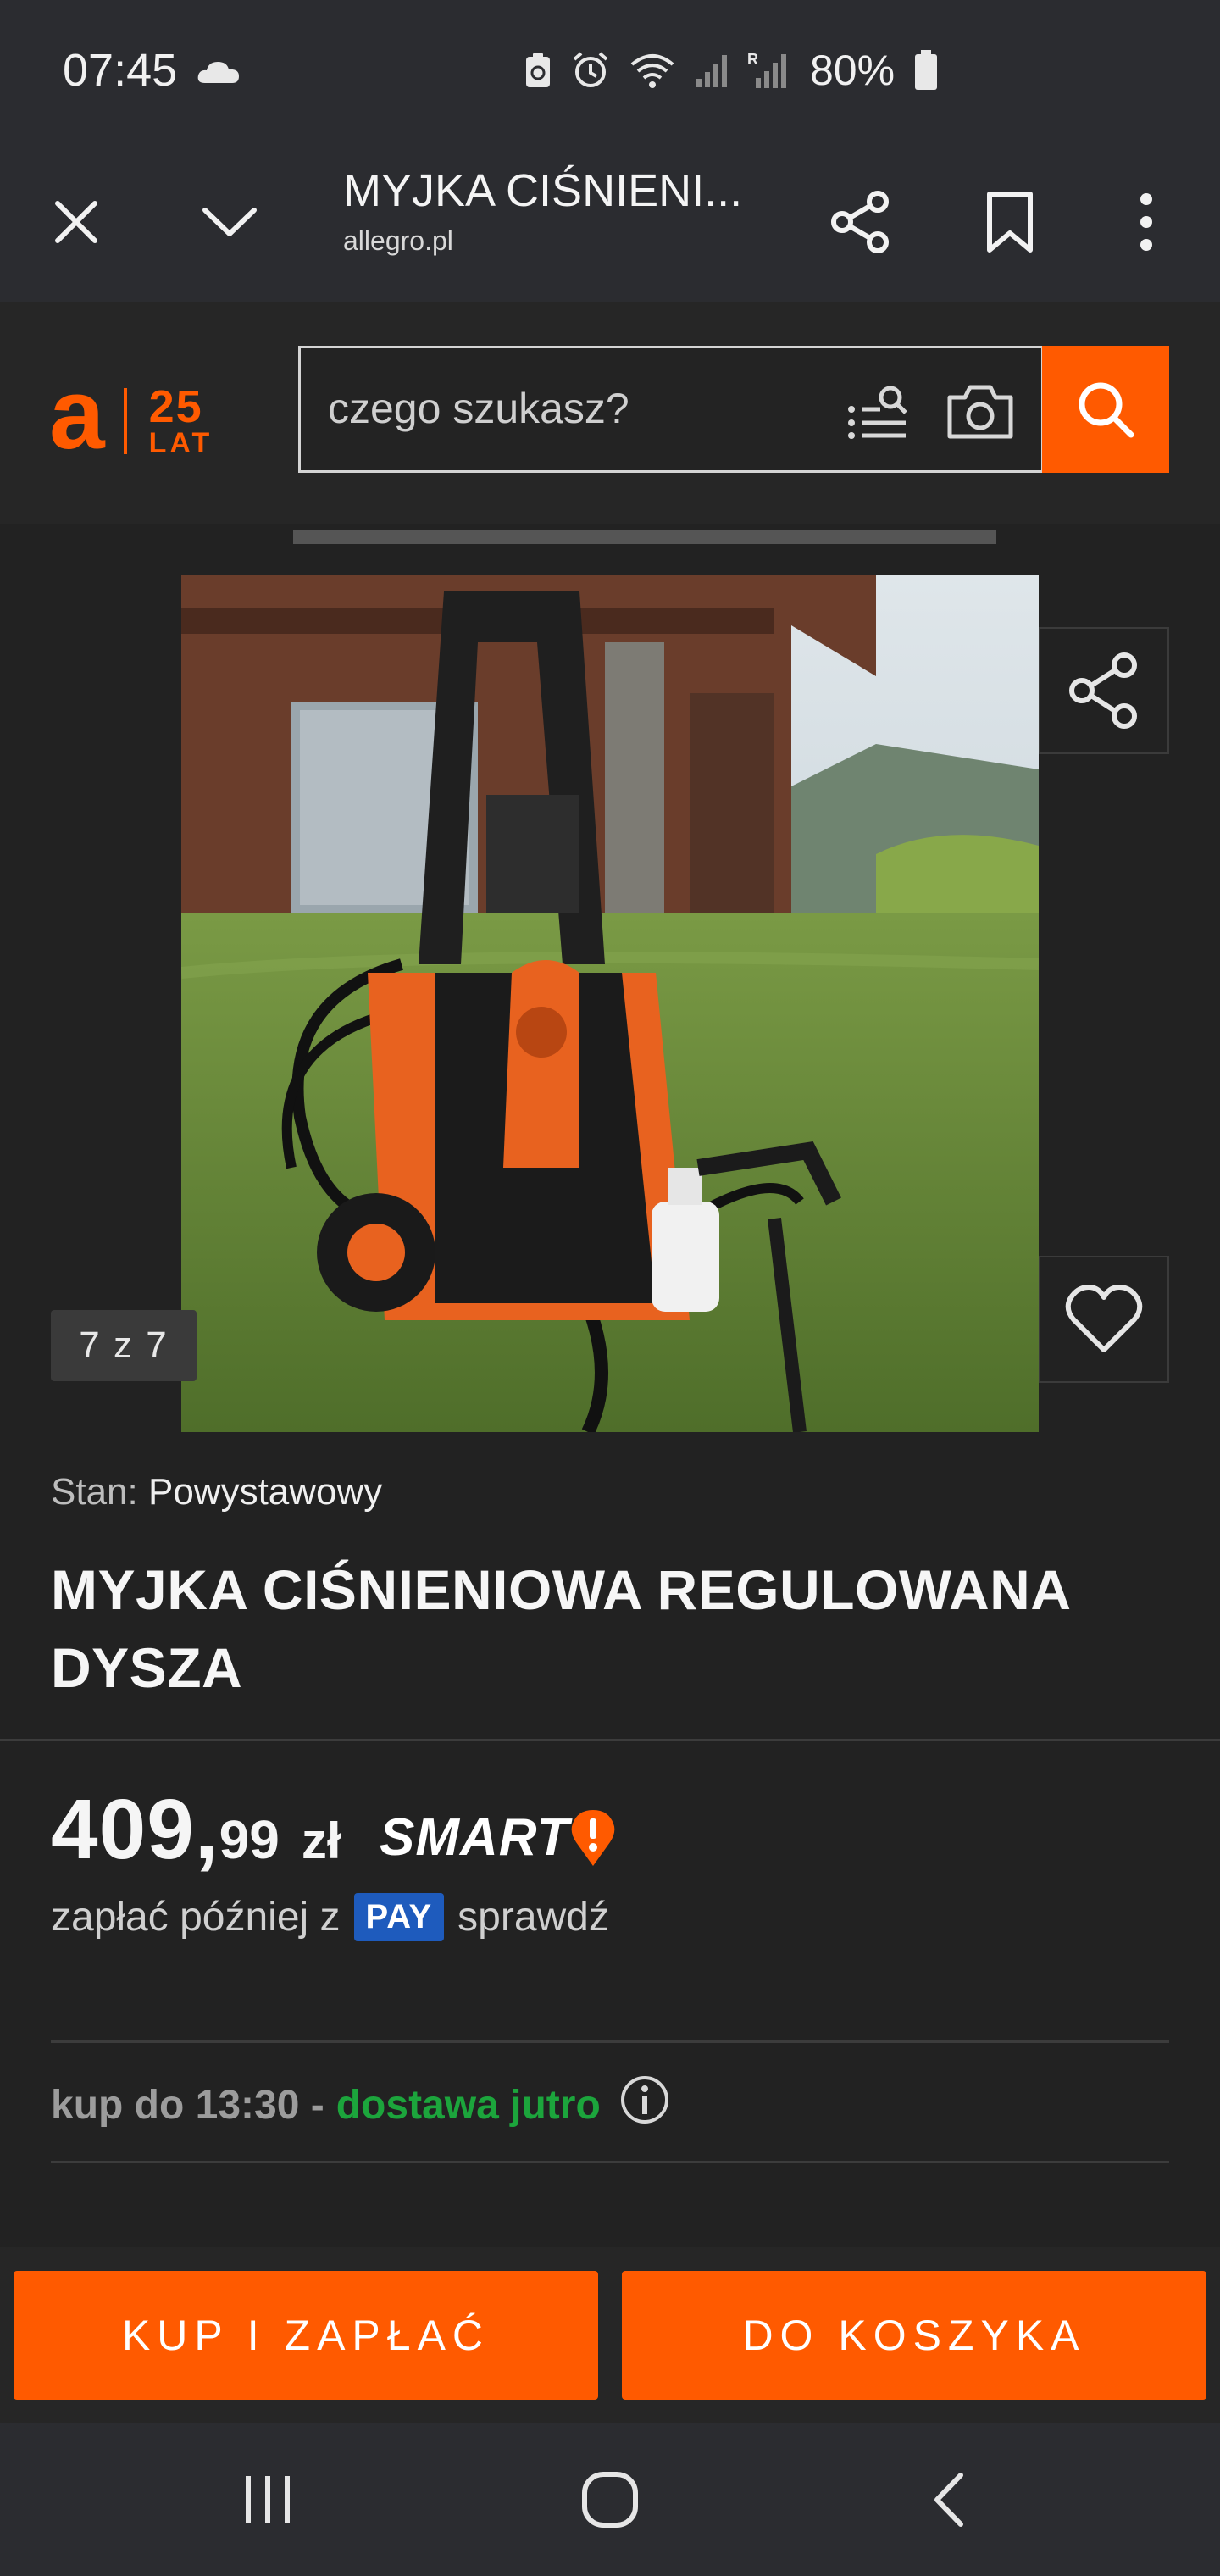 The width and height of the screenshot is (1220, 2576). I want to click on price-decimal: 99, so click(249, 1839).